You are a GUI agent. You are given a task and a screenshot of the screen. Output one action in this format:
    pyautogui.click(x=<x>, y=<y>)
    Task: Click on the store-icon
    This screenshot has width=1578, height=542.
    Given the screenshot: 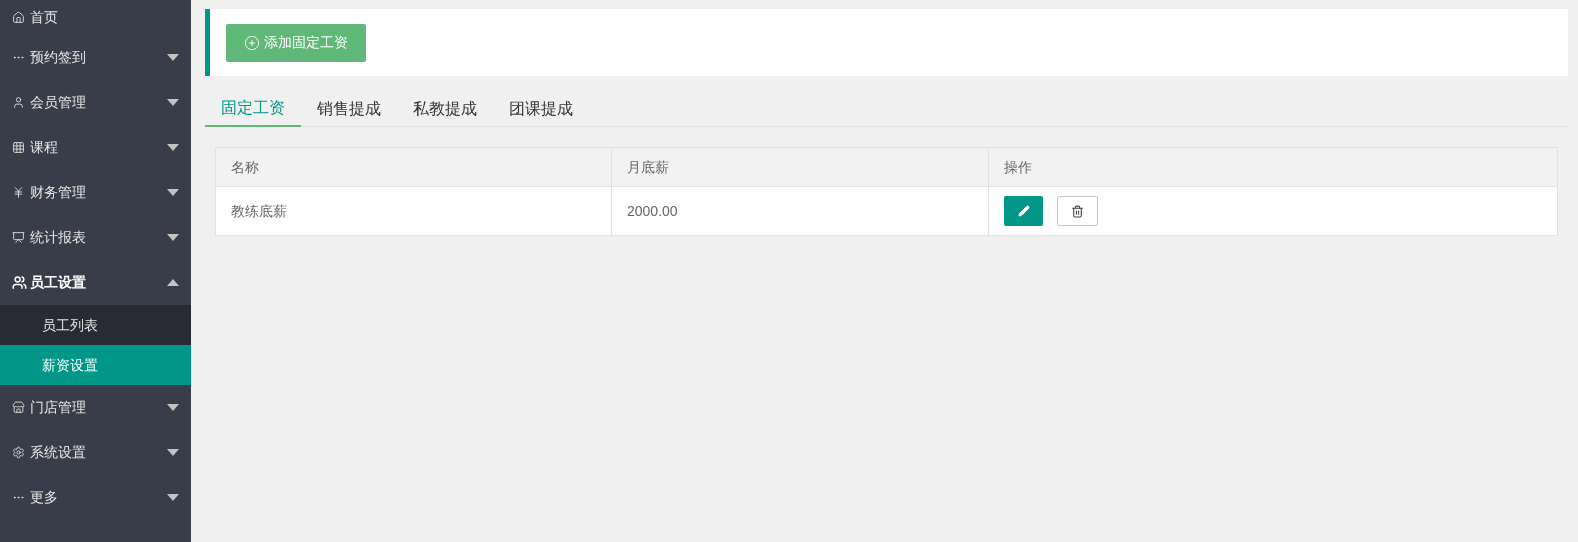 What is the action you would take?
    pyautogui.click(x=18, y=407)
    